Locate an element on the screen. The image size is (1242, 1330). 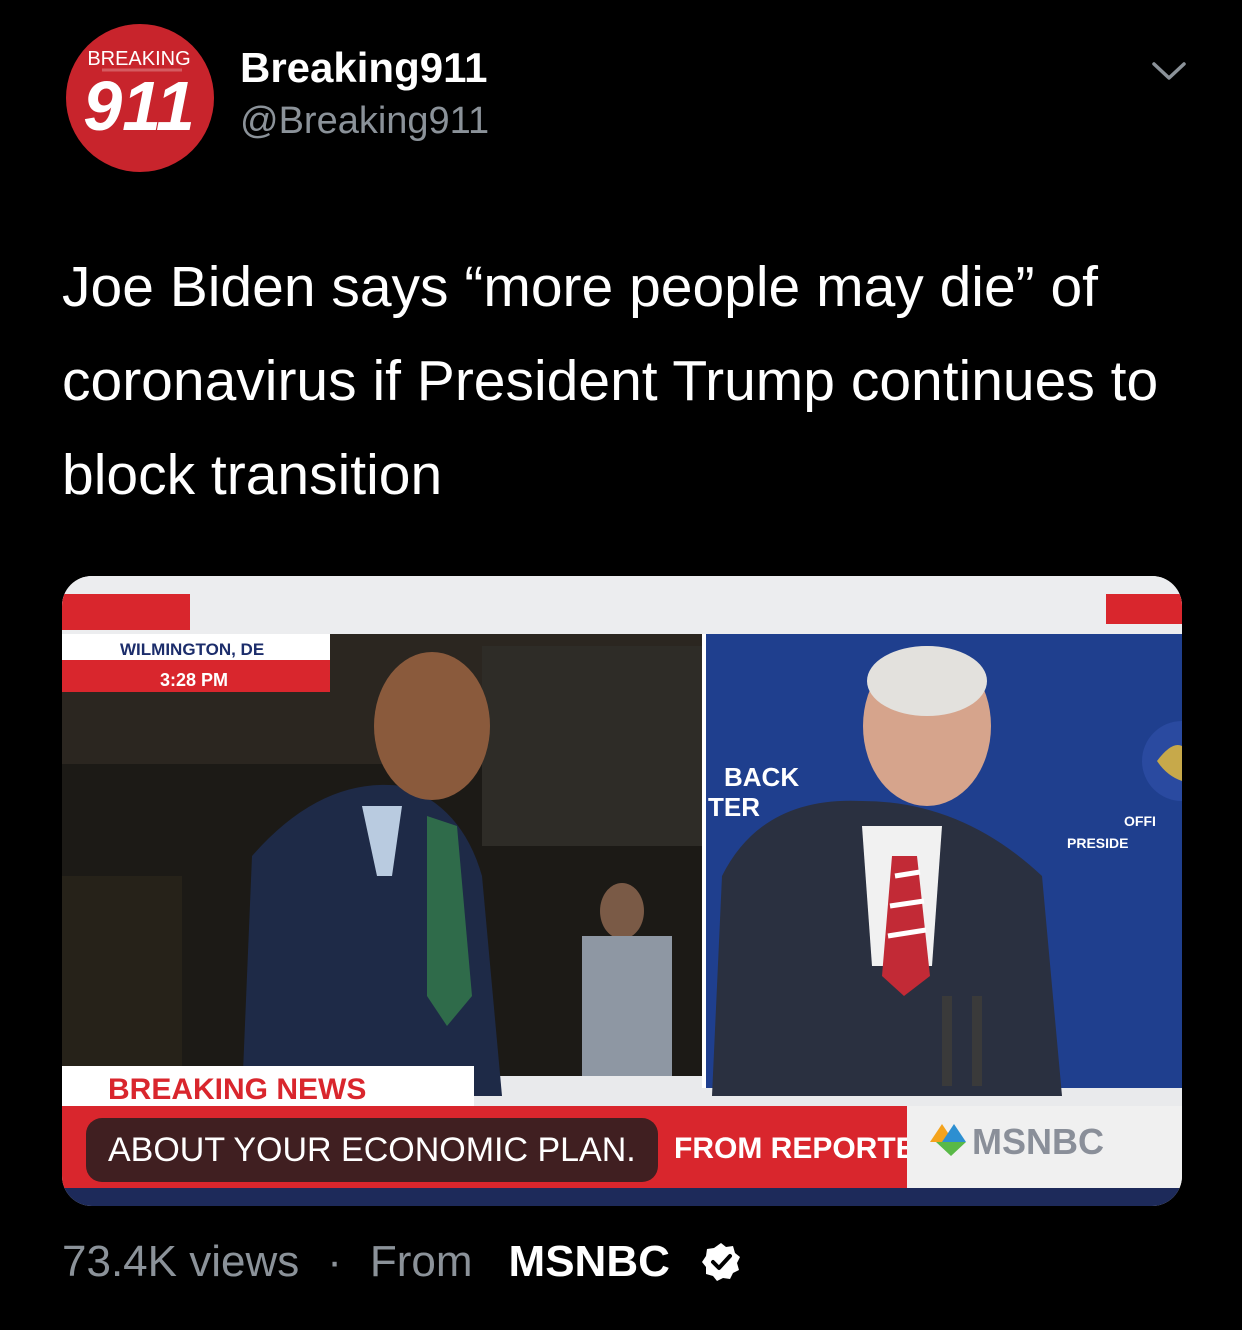
location-label: WILMINGTON, DE is located at coordinates (192, 649).